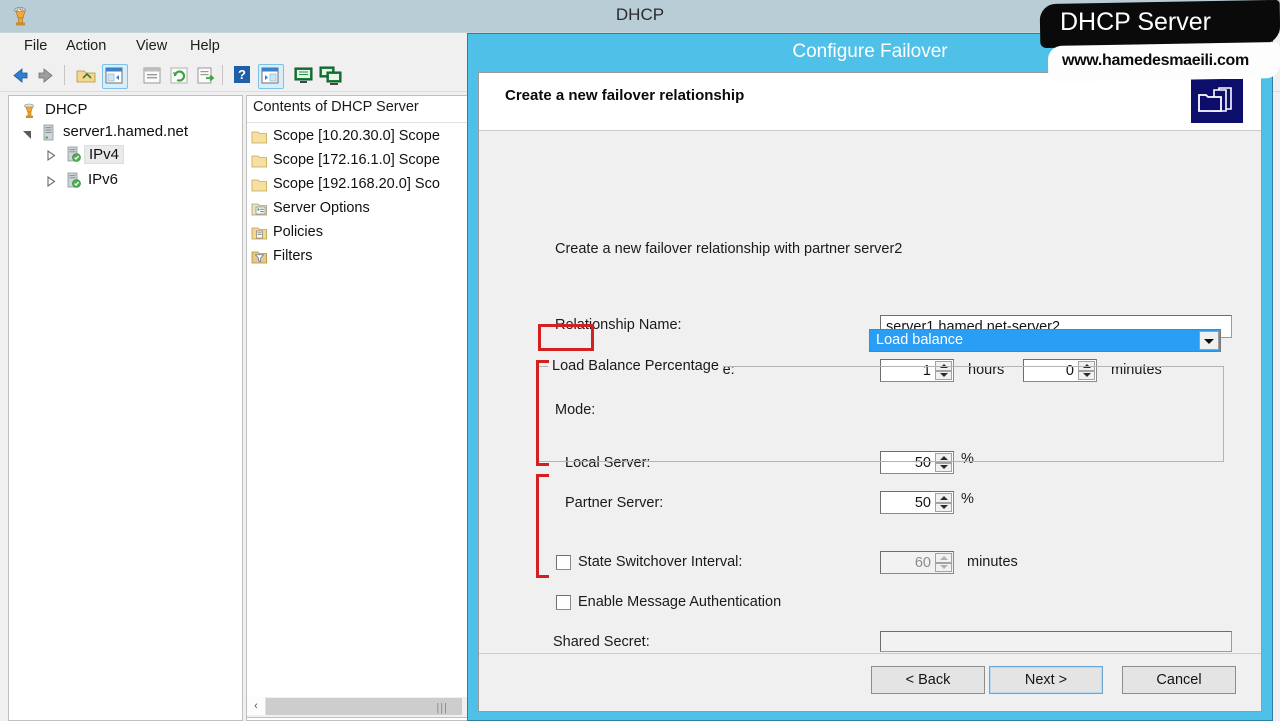  Describe the element at coordinates (928, 680) in the screenshot. I see `back-button: < Back` at that location.